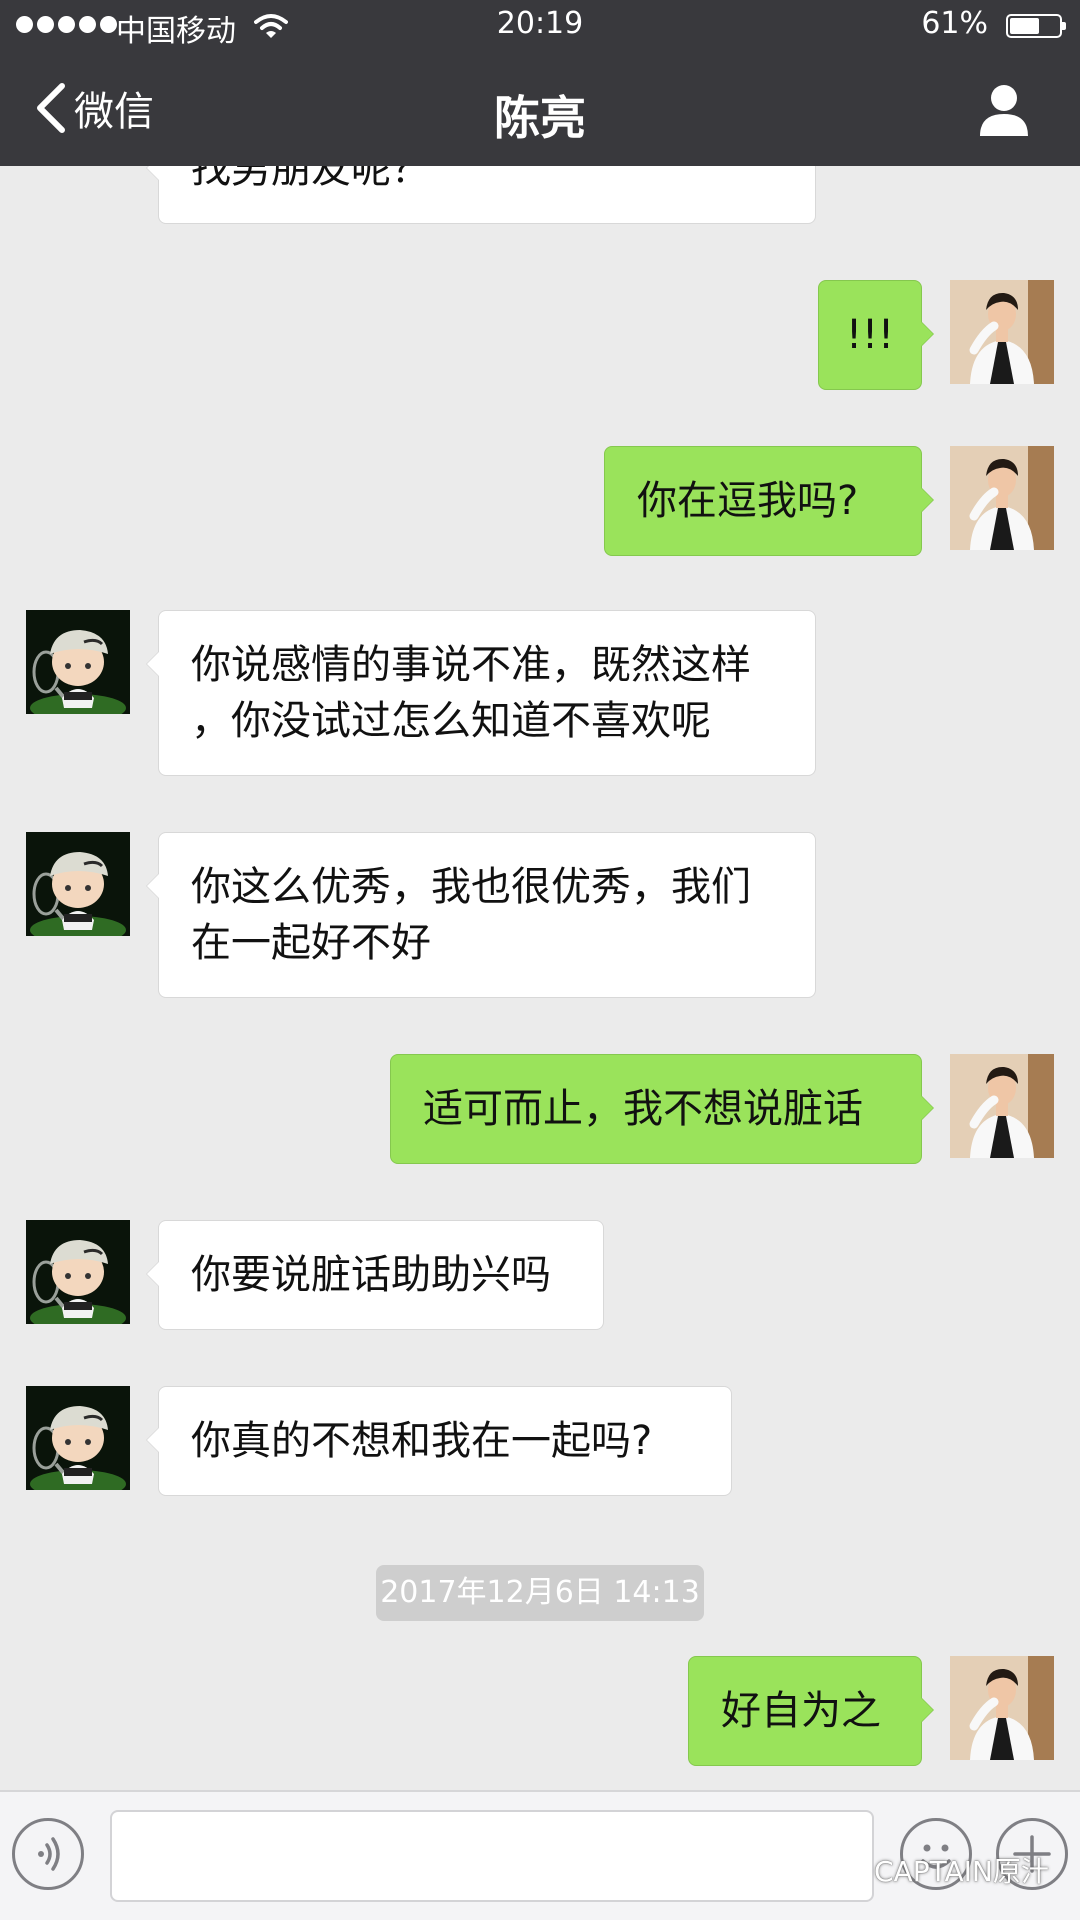 This screenshot has height=1920, width=1080. What do you see at coordinates (876, 335) in the screenshot?
I see `message-bubble-outgoing: !!!` at bounding box center [876, 335].